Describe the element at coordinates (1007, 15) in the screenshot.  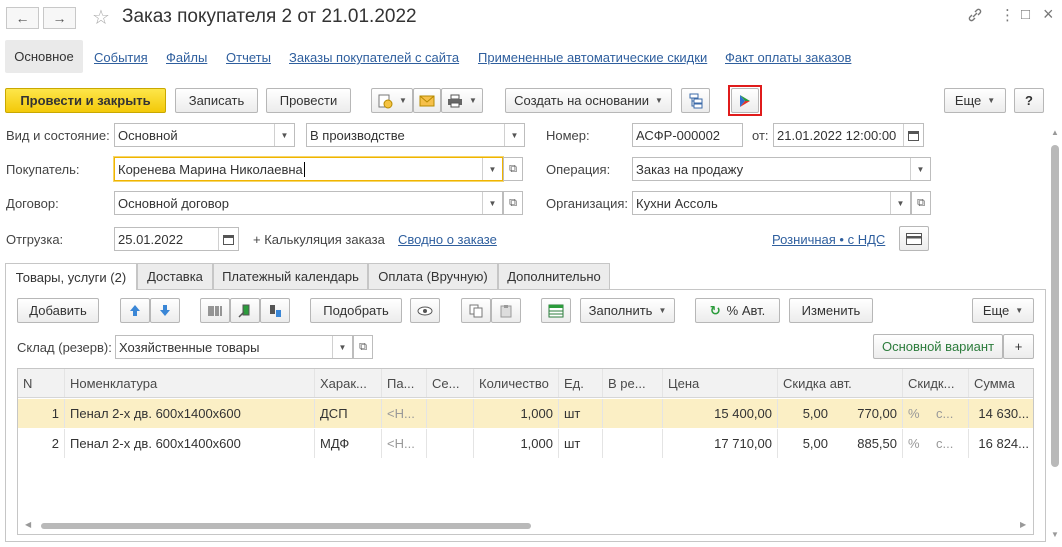
I see `more-vertical-icon: ⋮` at that location.